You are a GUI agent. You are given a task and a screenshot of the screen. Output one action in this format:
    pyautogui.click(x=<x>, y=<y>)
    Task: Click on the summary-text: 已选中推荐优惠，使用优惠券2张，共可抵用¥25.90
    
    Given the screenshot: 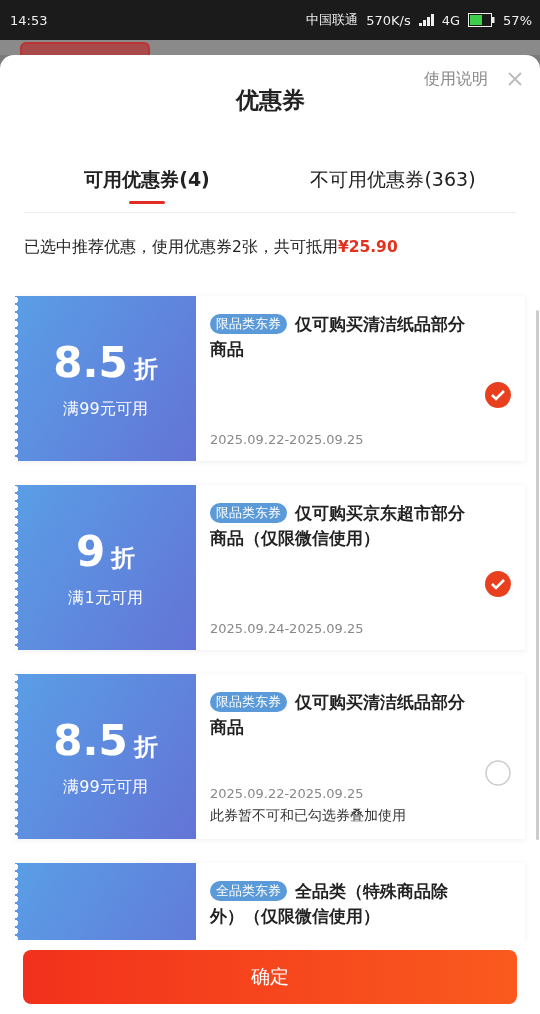 What is the action you would take?
    pyautogui.click(x=211, y=247)
    